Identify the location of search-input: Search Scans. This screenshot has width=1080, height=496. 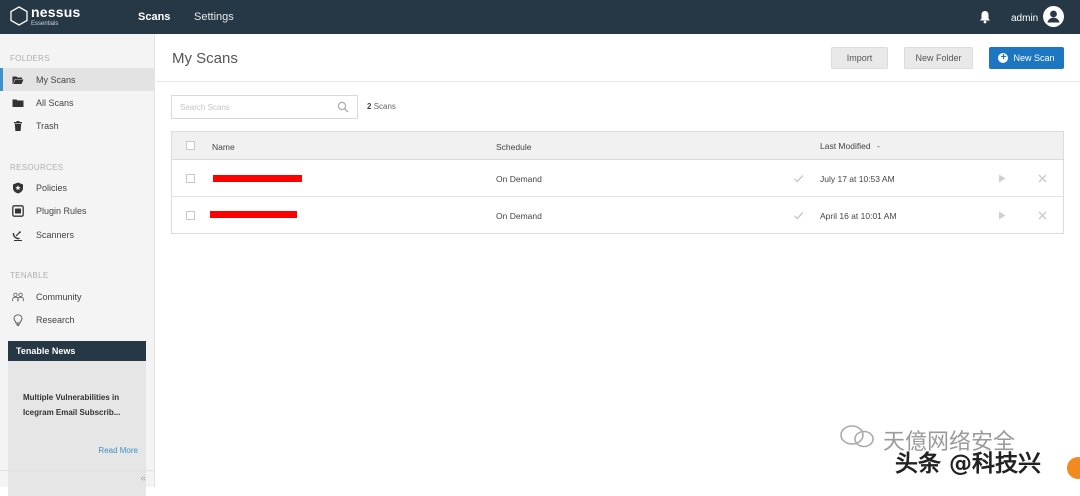
(264, 107).